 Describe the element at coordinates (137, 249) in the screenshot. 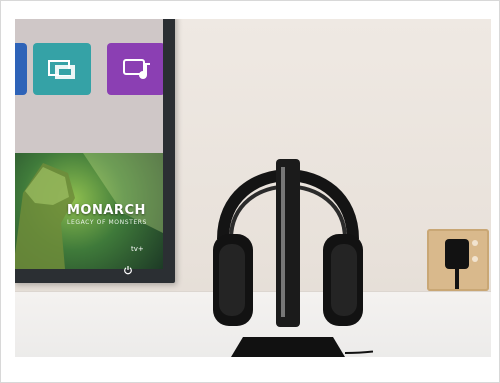

I see `streaming-badge: tv+` at that location.